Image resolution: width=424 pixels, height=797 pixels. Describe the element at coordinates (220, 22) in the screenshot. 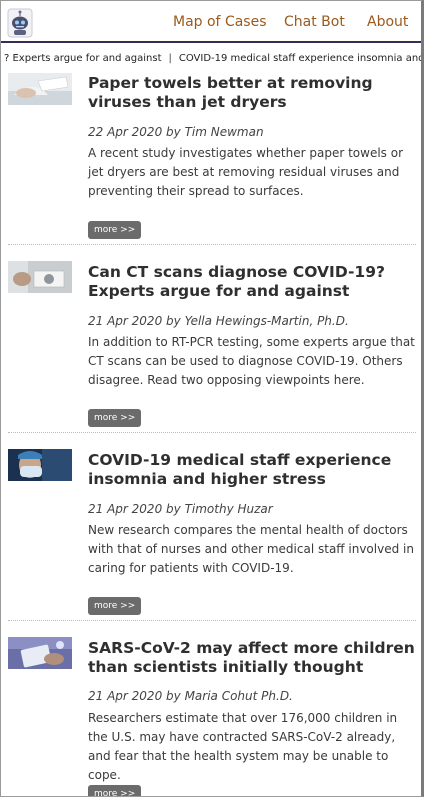

I see `nav-map-of-cases: Map of Cases` at that location.